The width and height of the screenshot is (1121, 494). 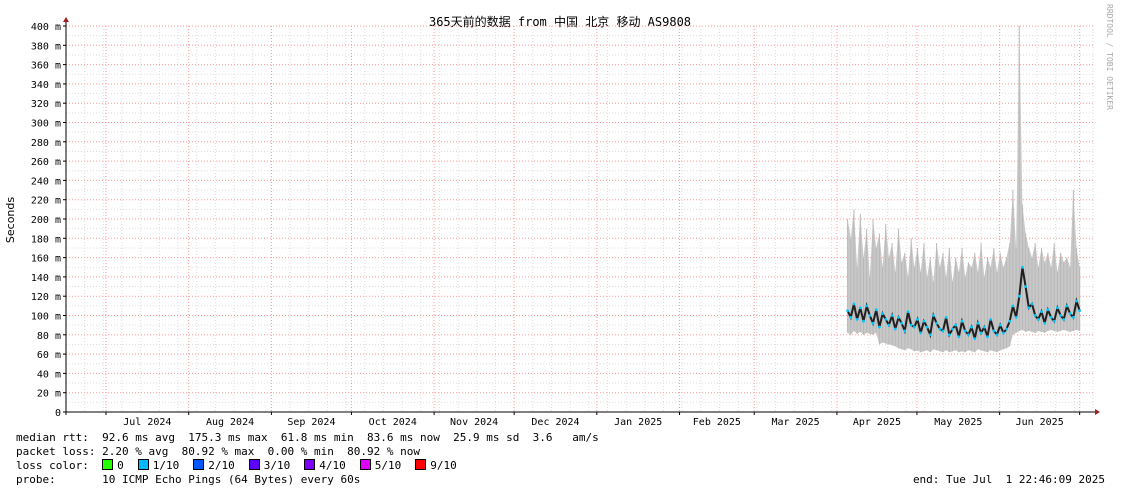 What do you see at coordinates (113, 465) in the screenshot?
I see `loss-color-item: 0` at bounding box center [113, 465].